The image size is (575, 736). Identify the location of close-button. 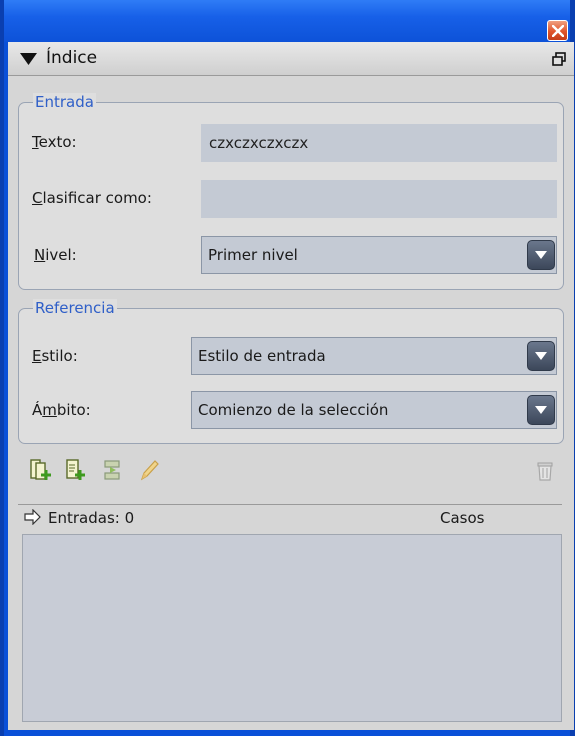
(557, 30).